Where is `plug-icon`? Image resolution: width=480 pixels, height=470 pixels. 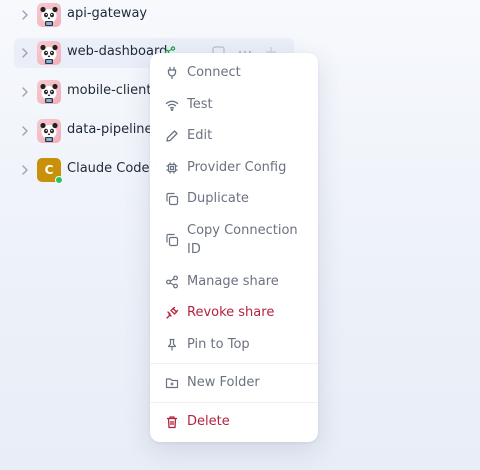
plug-icon is located at coordinates (172, 73).